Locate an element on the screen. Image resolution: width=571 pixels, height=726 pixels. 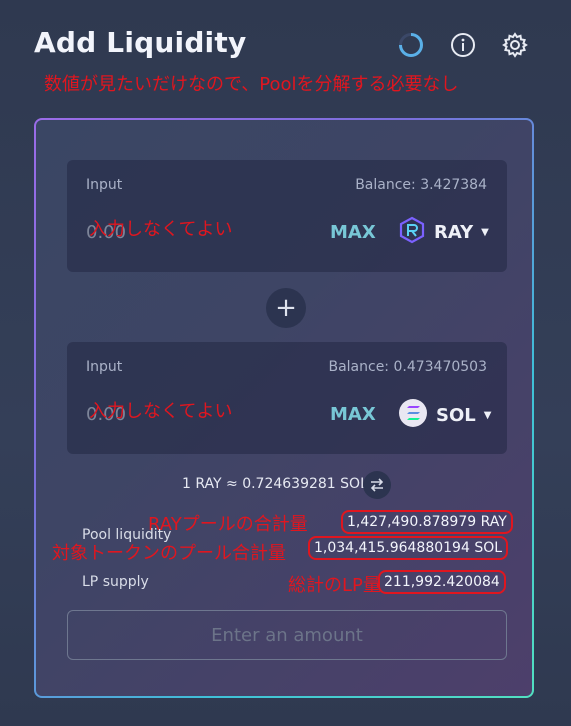
header-toolbar is located at coordinates (463, 45).